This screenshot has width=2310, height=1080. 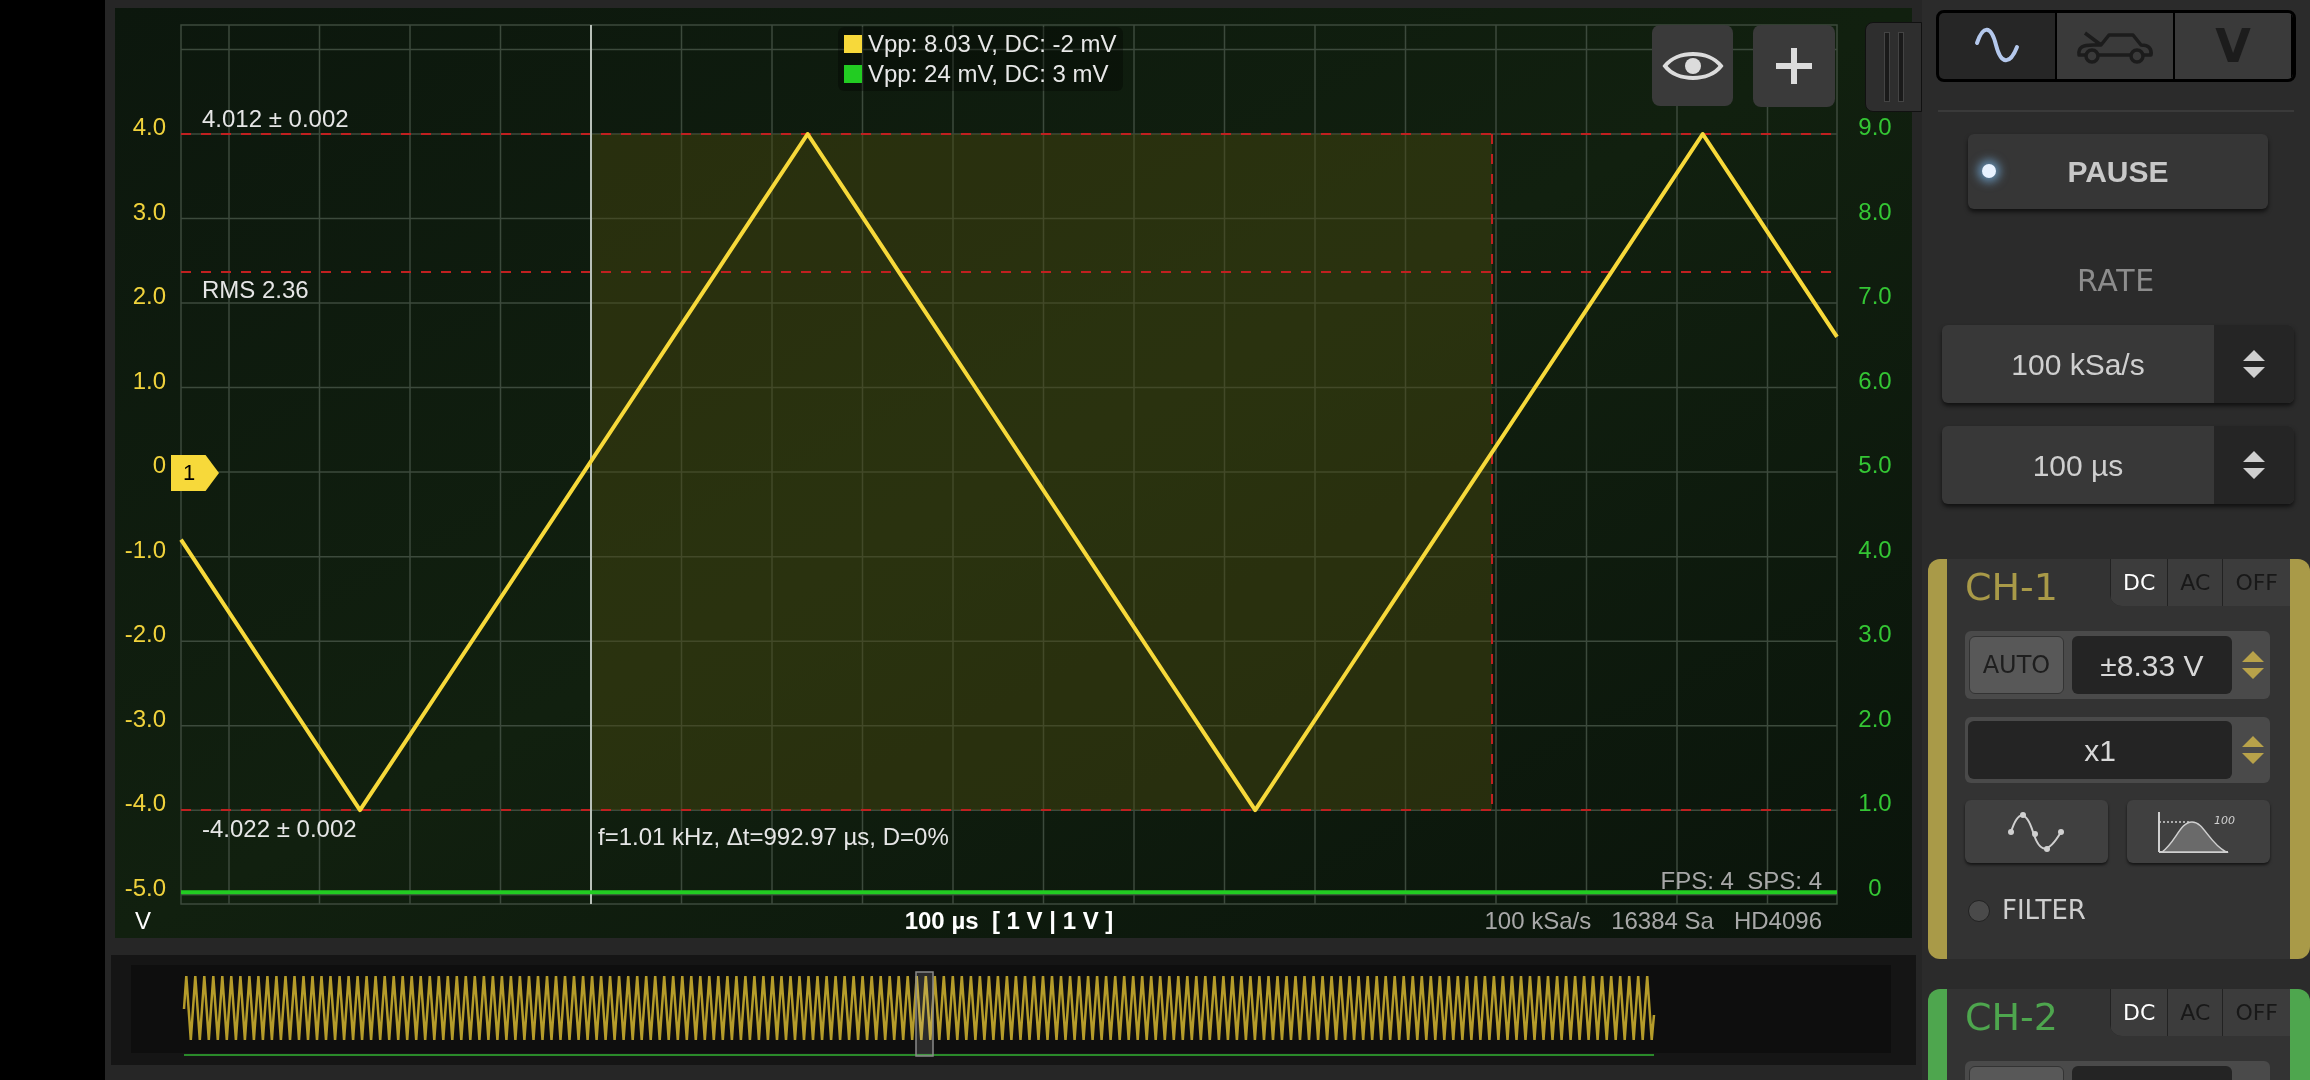 I want to click on channel-title: CH-1, so click(x=2011, y=587).